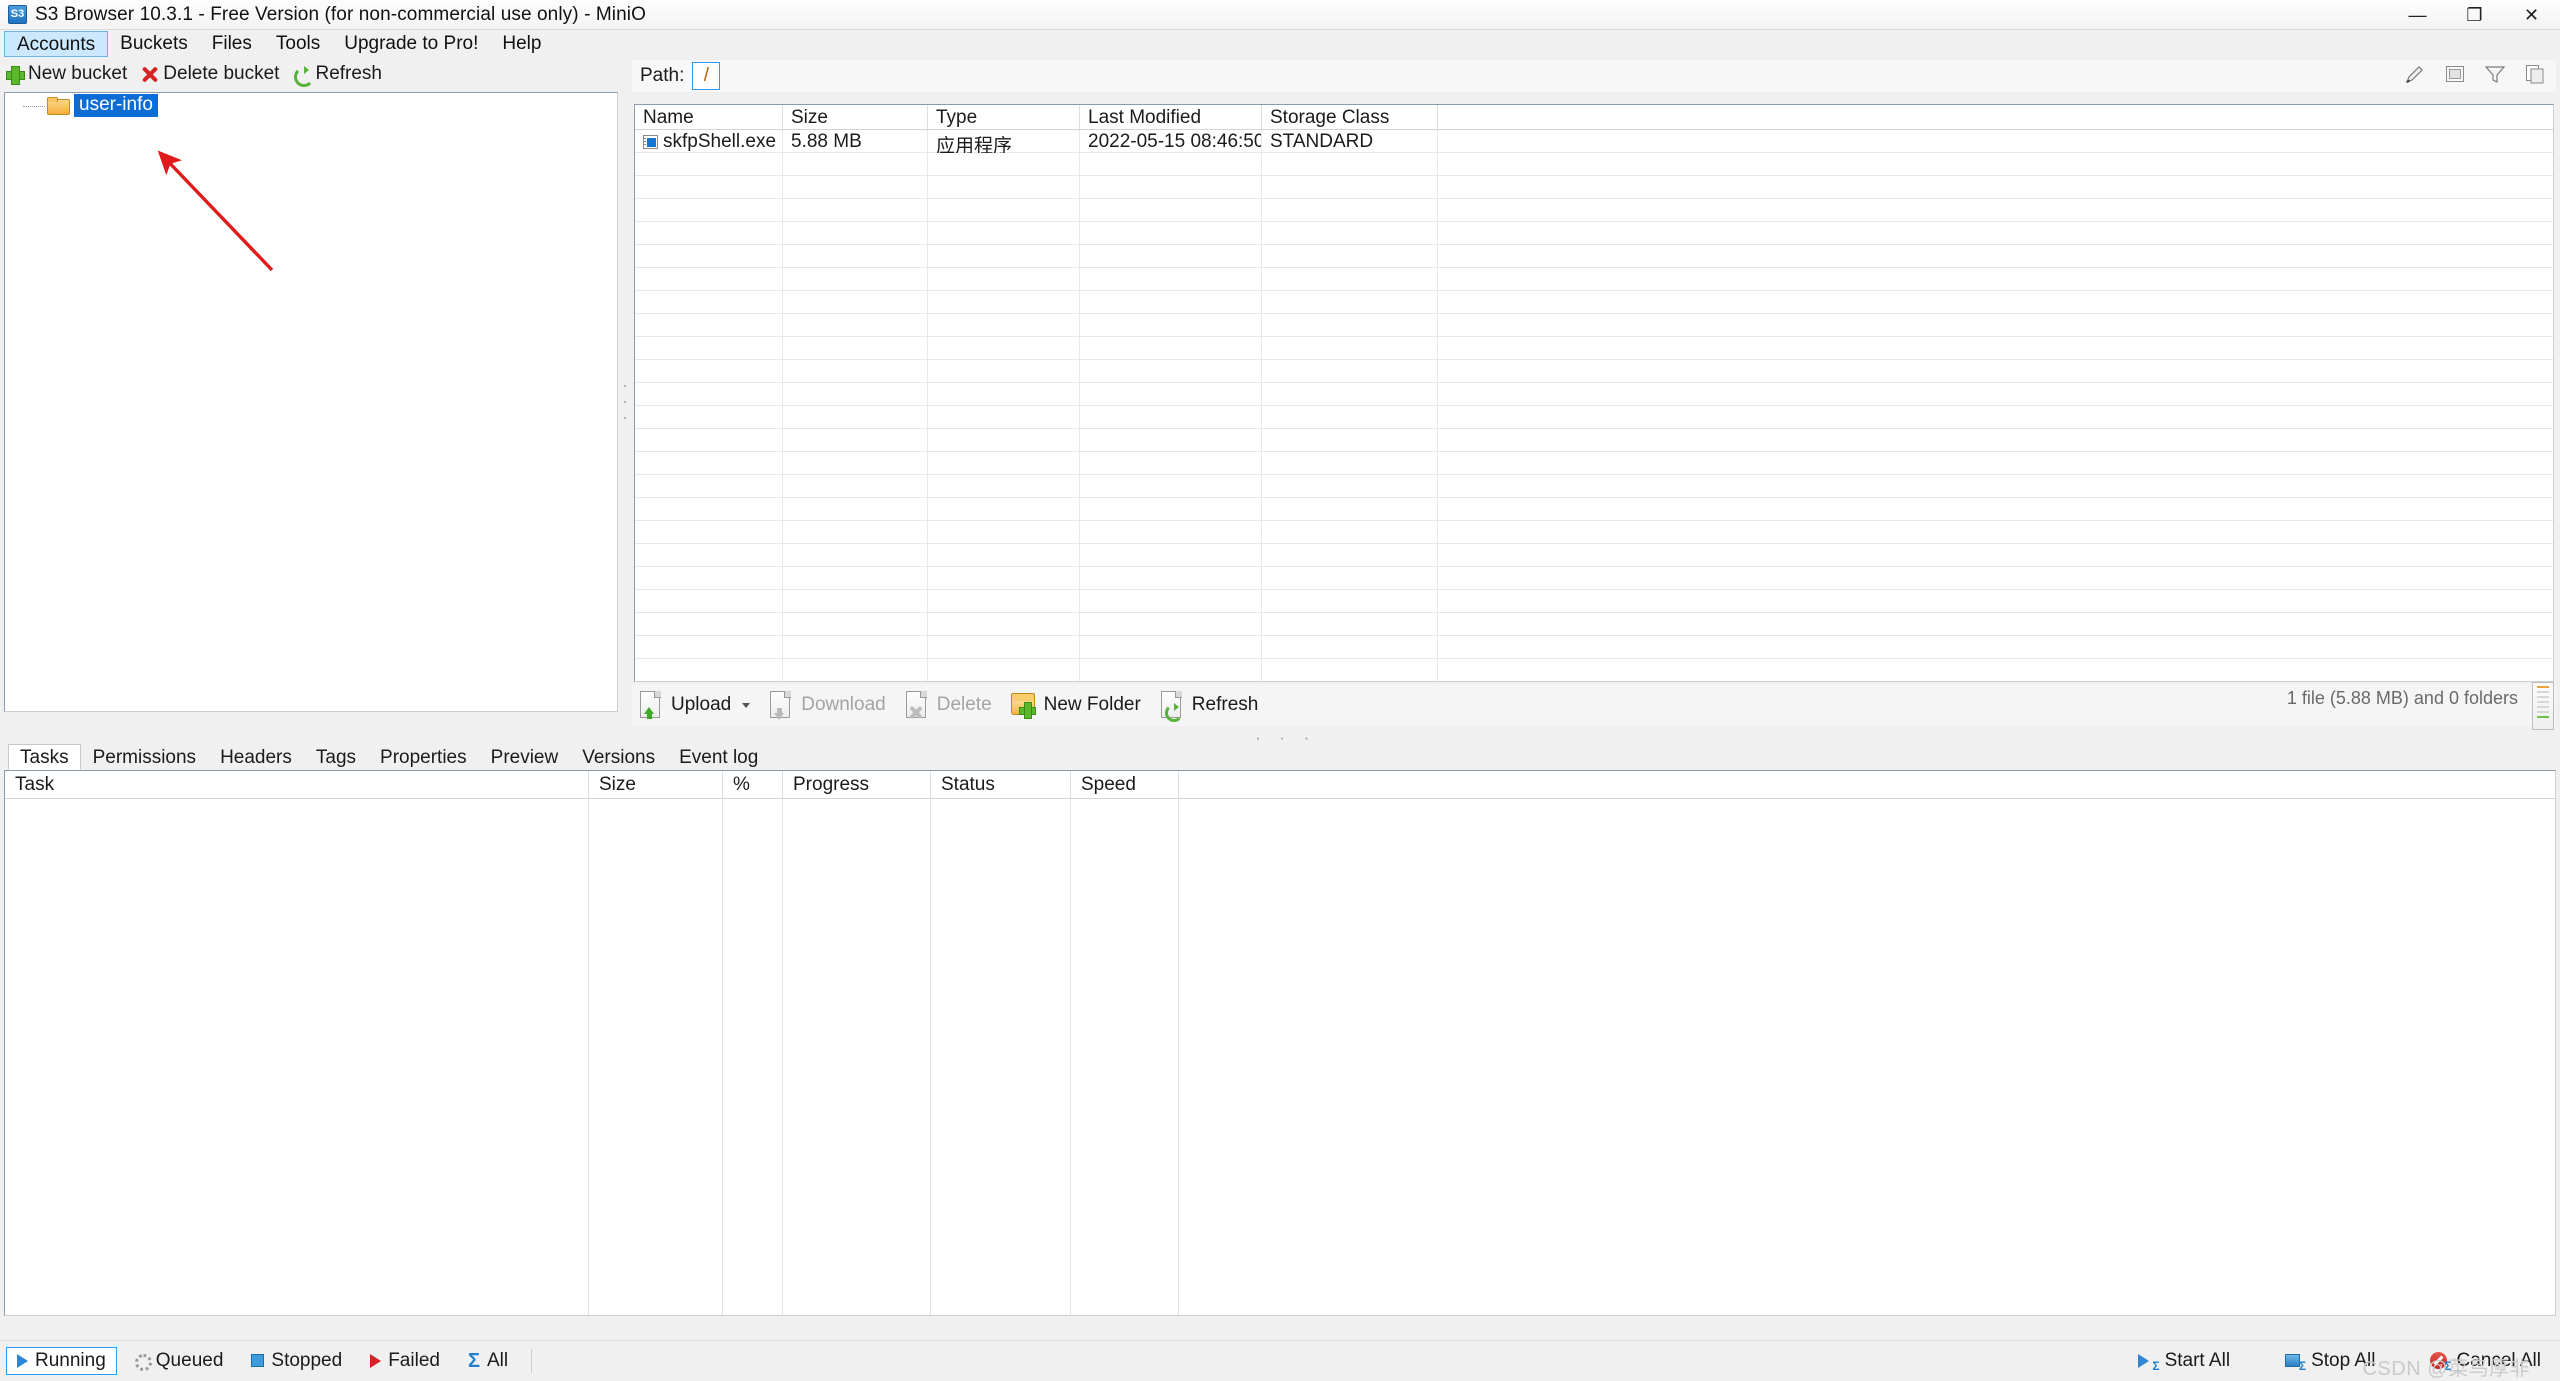 The image size is (2560, 1381). I want to click on download-icon, so click(781, 705).